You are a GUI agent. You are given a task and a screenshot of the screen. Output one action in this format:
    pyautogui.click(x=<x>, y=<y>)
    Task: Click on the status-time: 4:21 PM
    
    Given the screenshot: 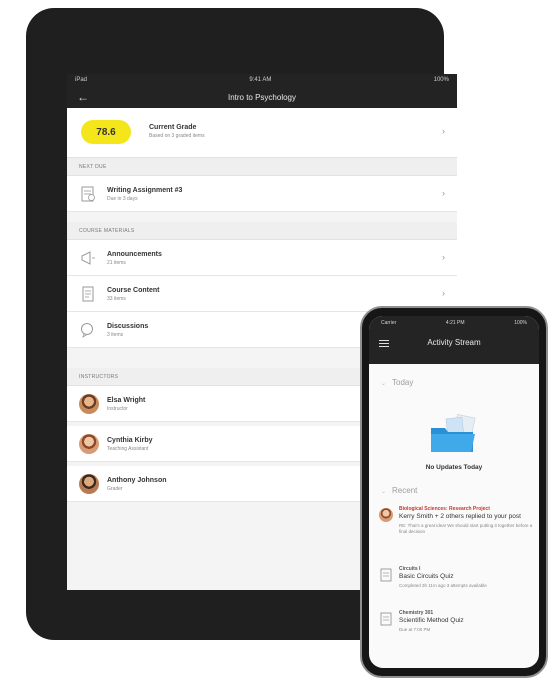 What is the action you would take?
    pyautogui.click(x=455, y=323)
    